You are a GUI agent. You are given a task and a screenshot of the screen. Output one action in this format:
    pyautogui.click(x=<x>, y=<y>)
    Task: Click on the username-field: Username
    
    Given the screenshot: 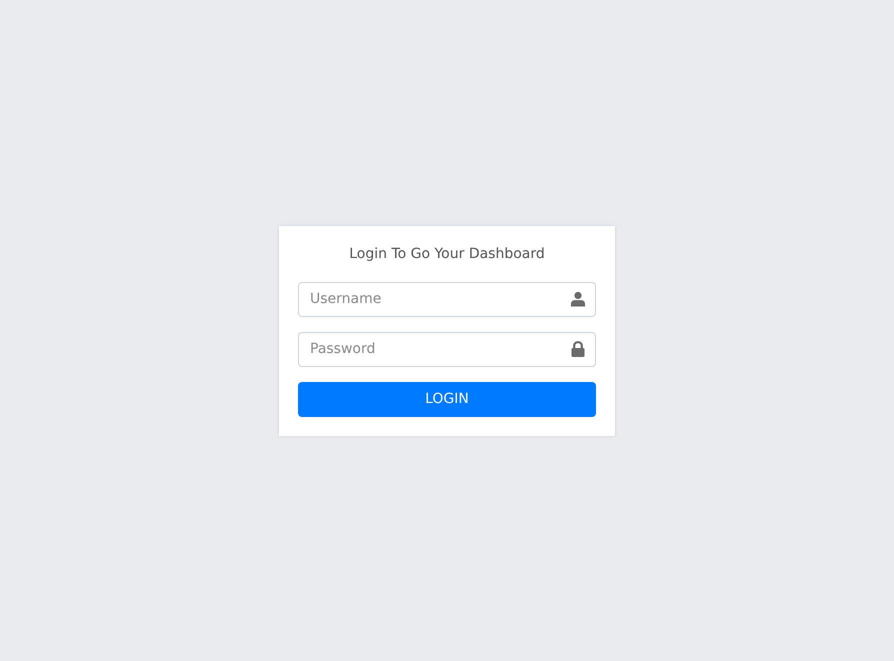 What is the action you would take?
    pyautogui.click(x=447, y=299)
    